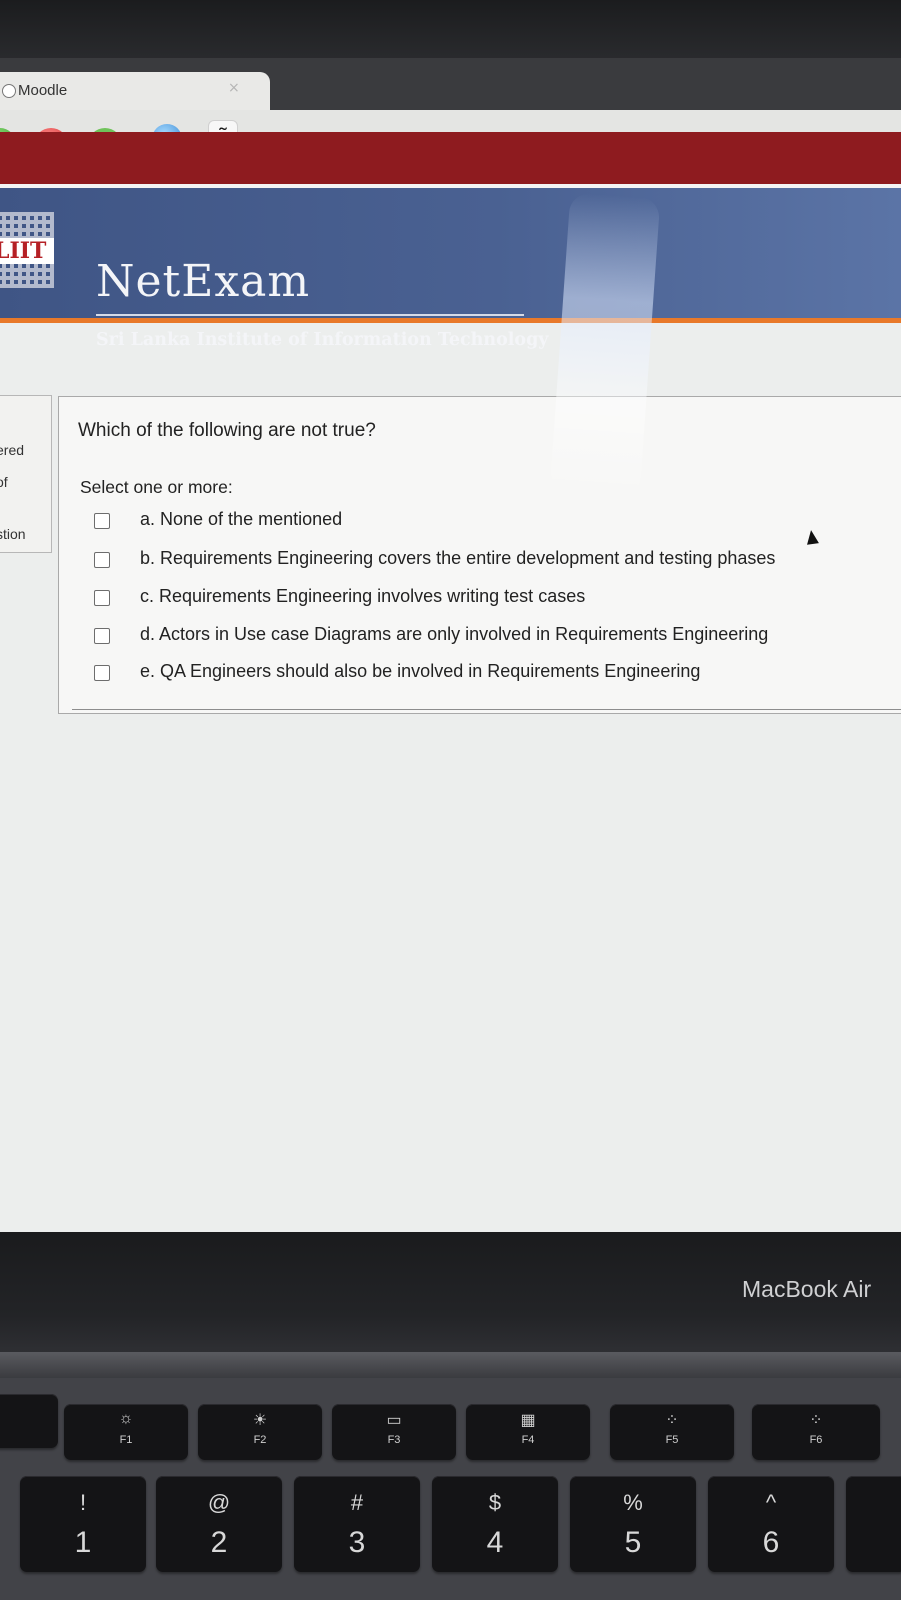 This screenshot has height=1600, width=901. What do you see at coordinates (241, 519) in the screenshot?
I see `option-label: a. None of the mentioned` at bounding box center [241, 519].